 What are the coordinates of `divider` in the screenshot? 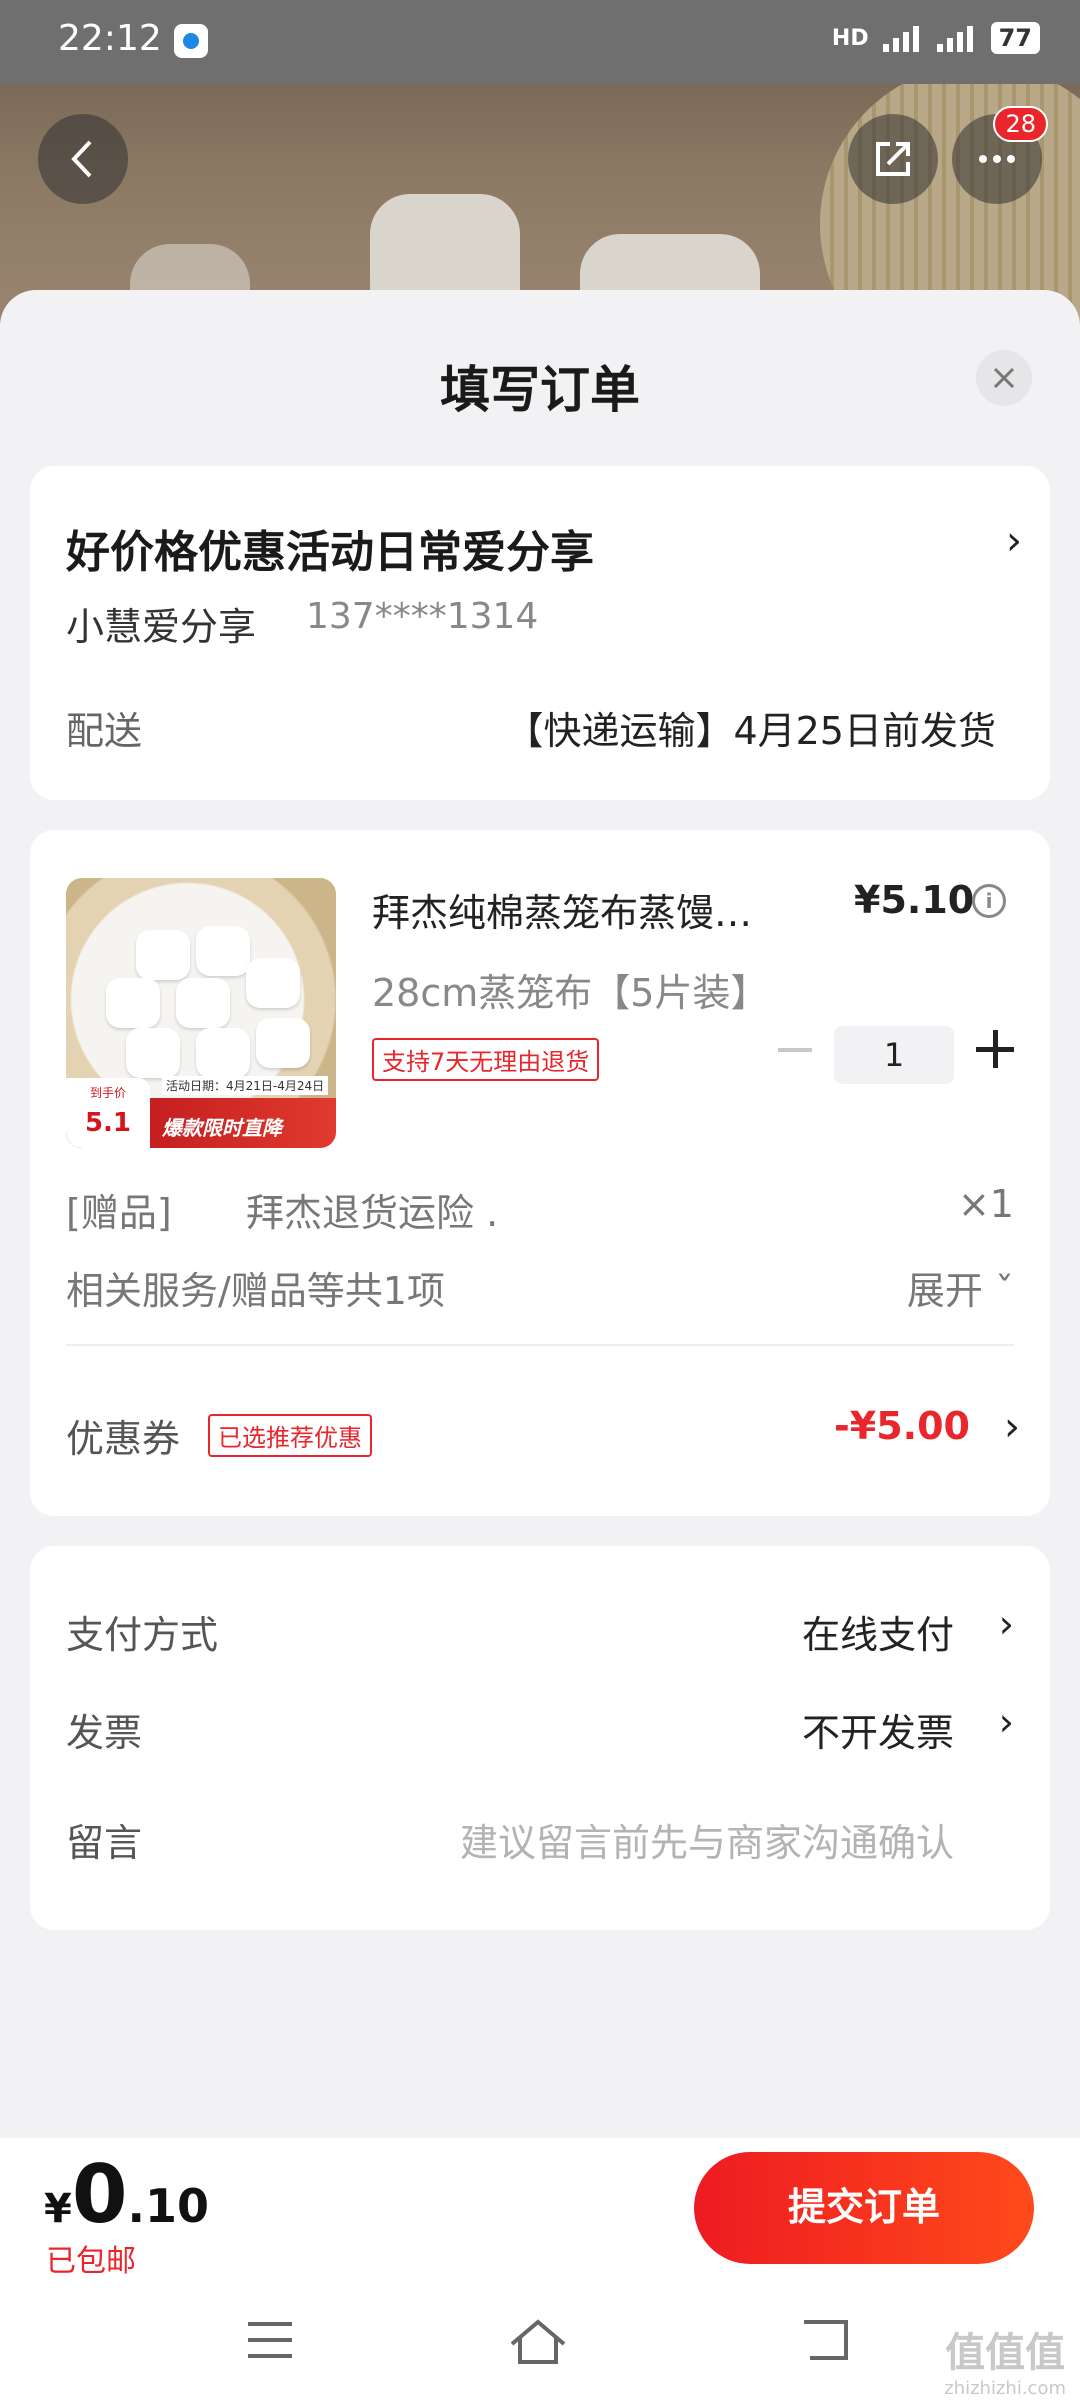 It's located at (540, 1345).